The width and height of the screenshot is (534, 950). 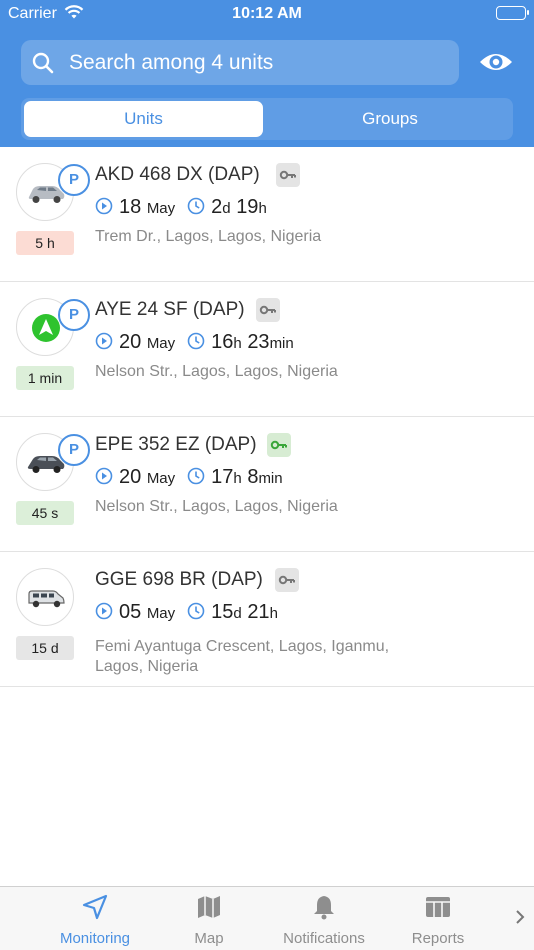 I want to click on unit-meta: 20 May 17h 8min, so click(x=189, y=478).